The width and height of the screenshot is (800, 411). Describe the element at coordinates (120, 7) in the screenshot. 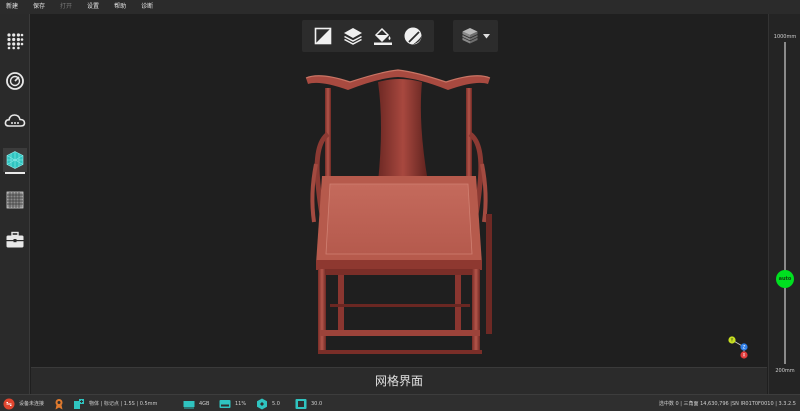

I see `menu-help: 帮助` at that location.